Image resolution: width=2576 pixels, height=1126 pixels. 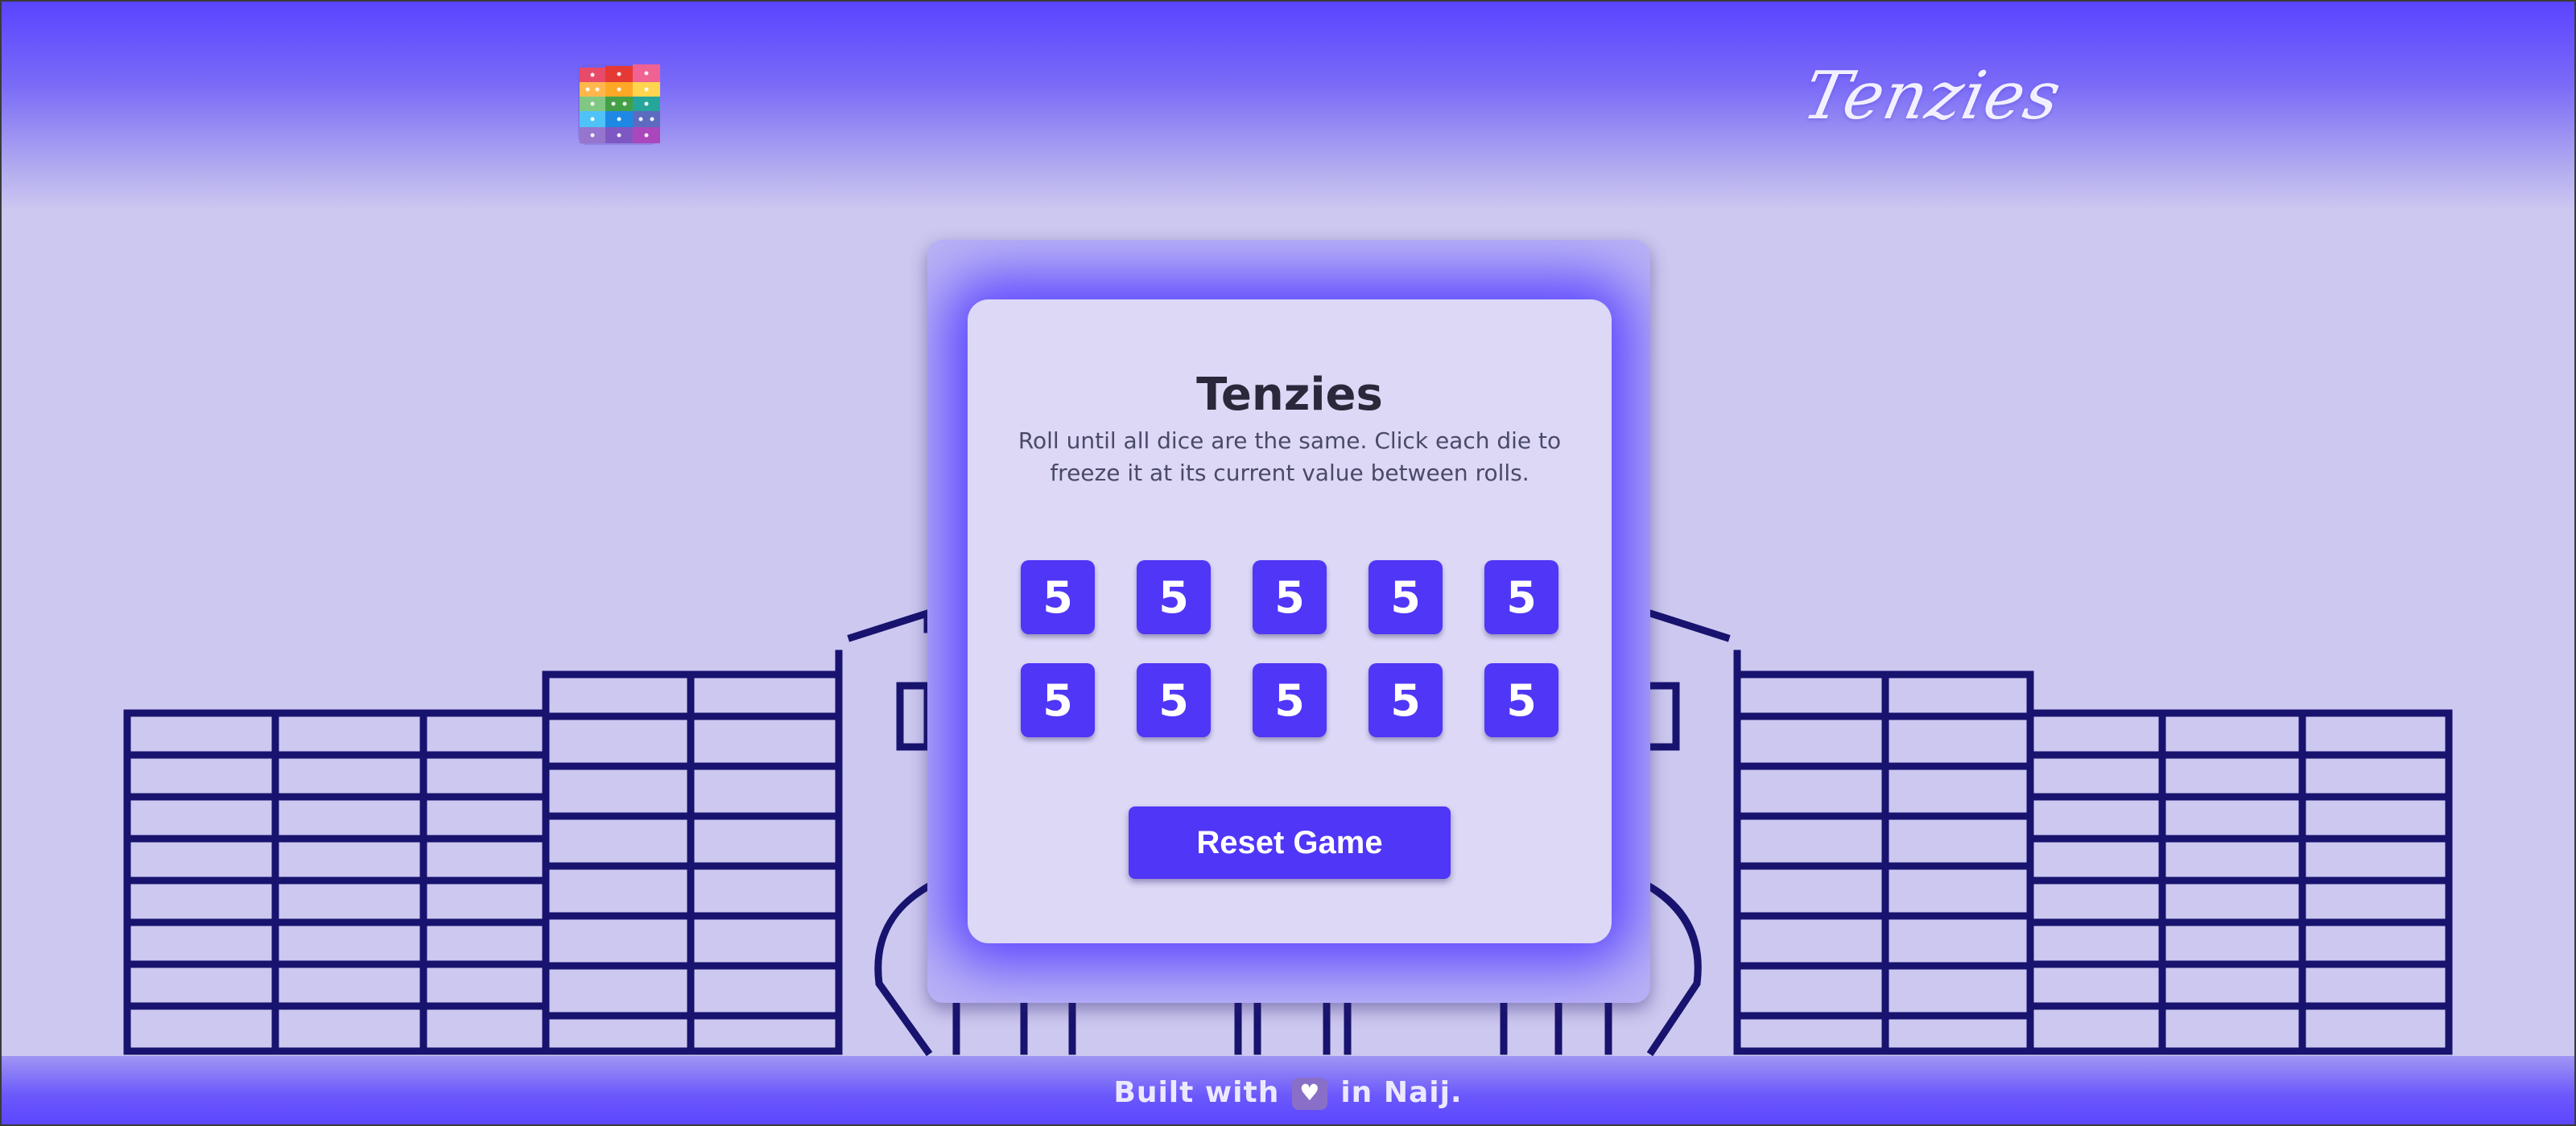 What do you see at coordinates (1405, 700) in the screenshot?
I see `die-9: 5` at bounding box center [1405, 700].